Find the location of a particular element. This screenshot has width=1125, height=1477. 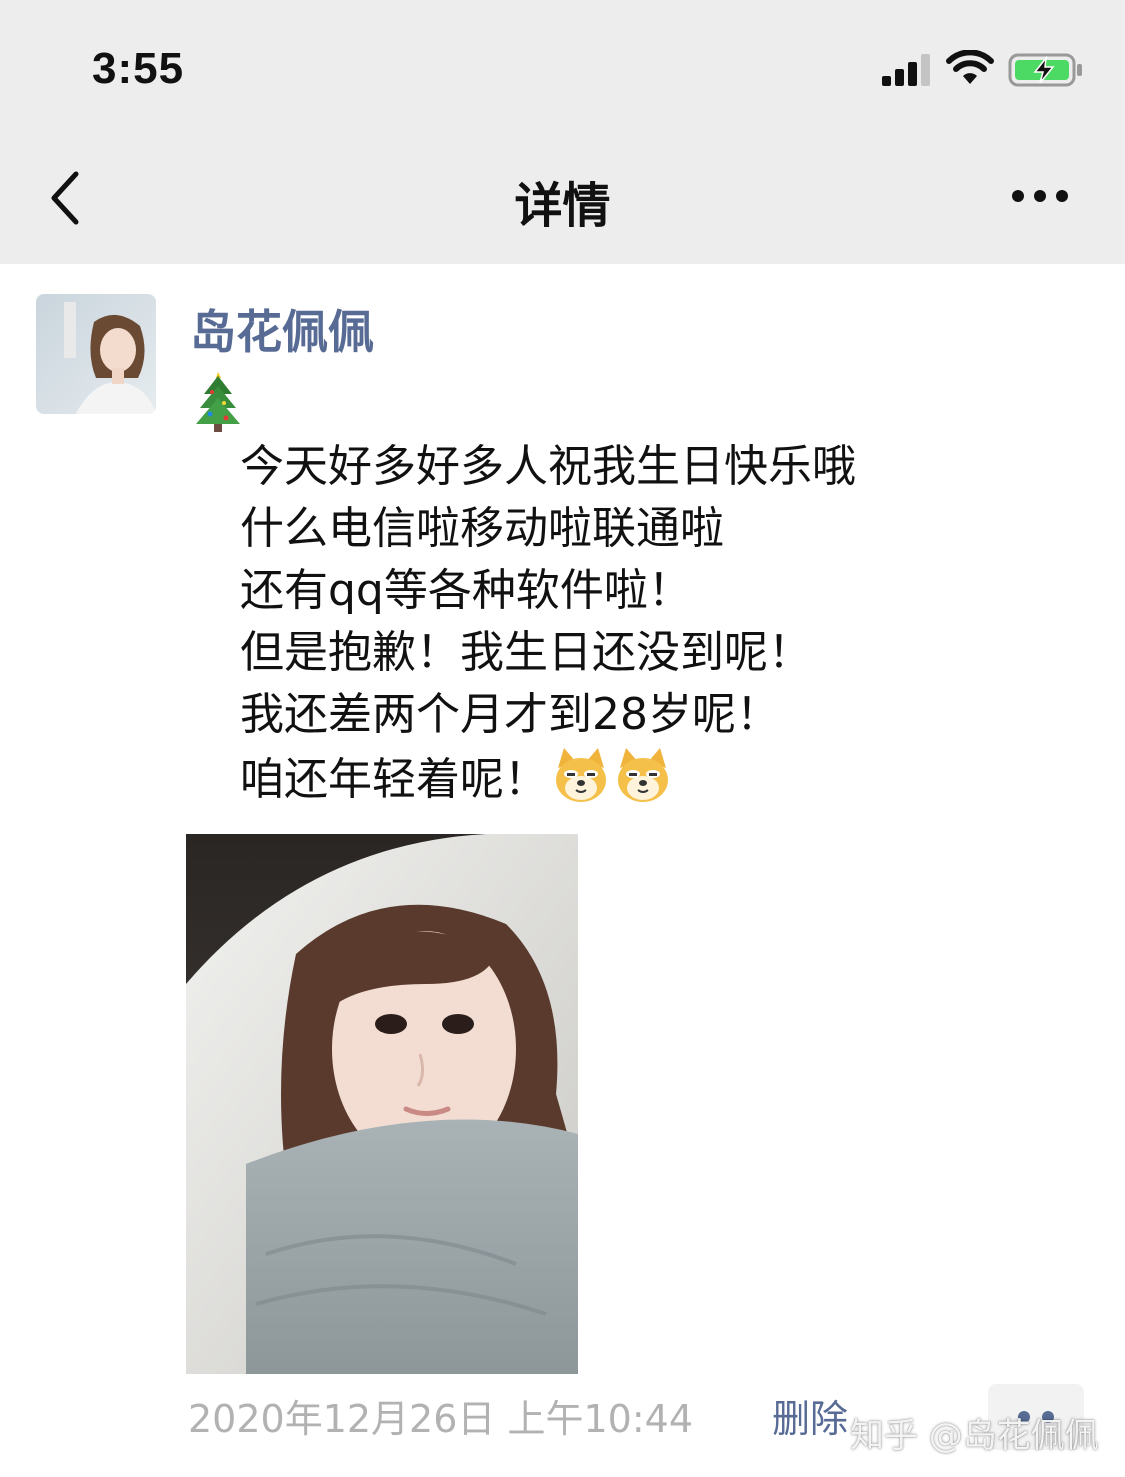

cellular-signal-icon is located at coordinates (906, 70).